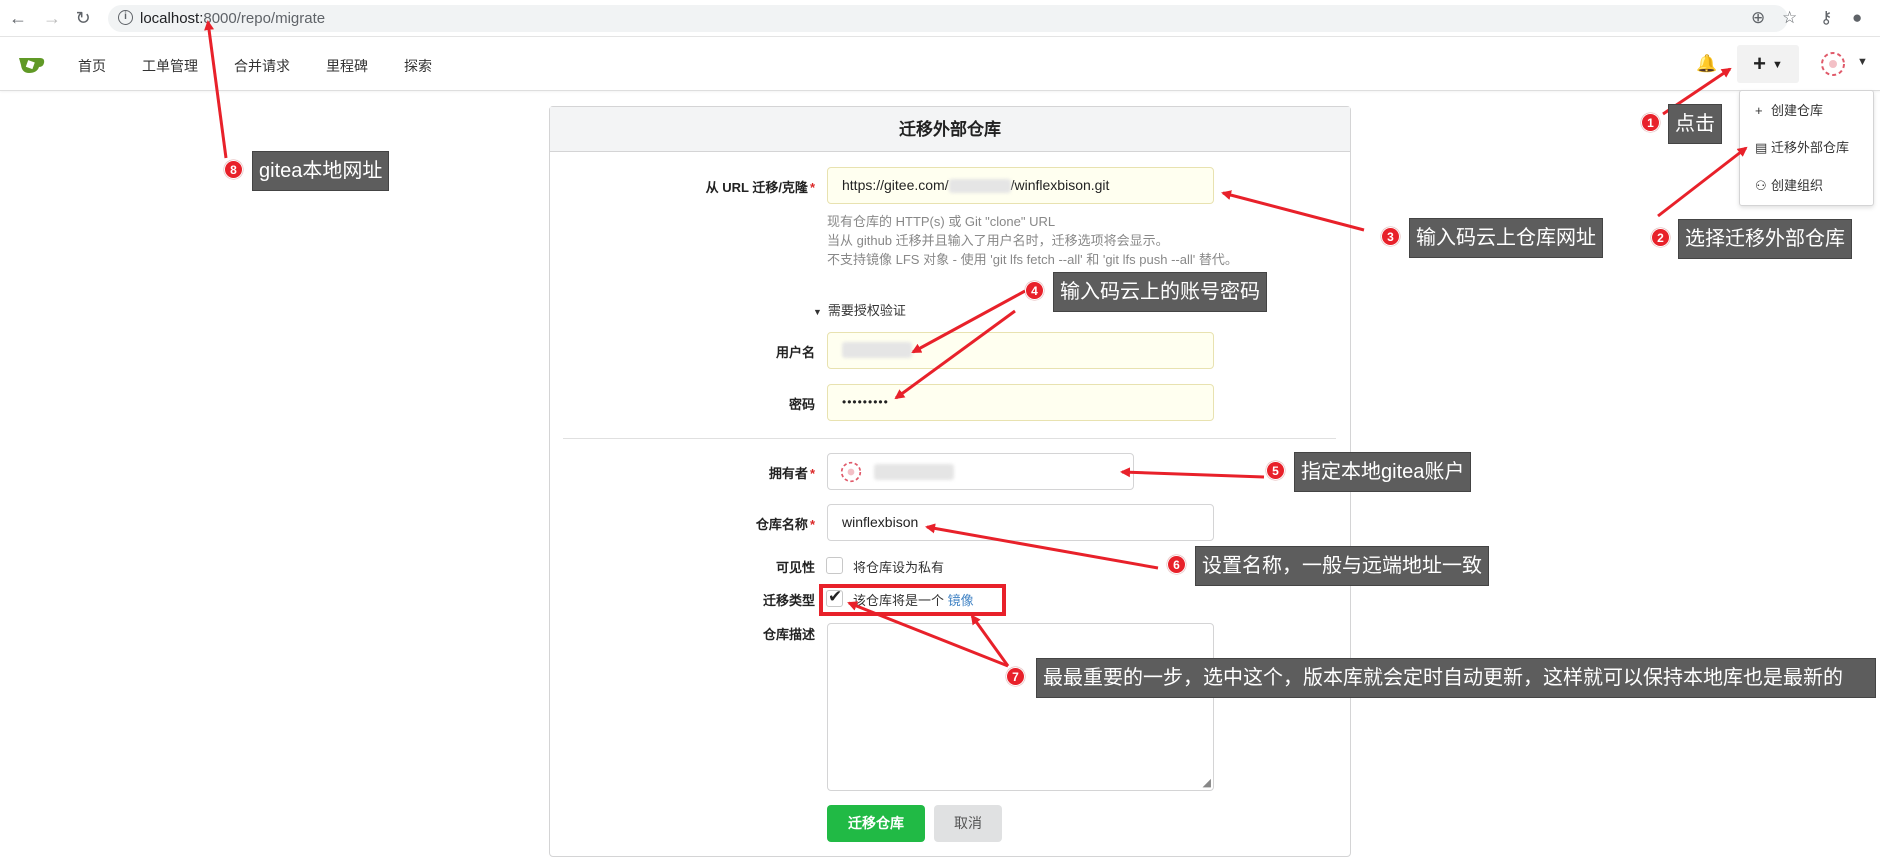  I want to click on nav-explore: 探索, so click(418, 66).